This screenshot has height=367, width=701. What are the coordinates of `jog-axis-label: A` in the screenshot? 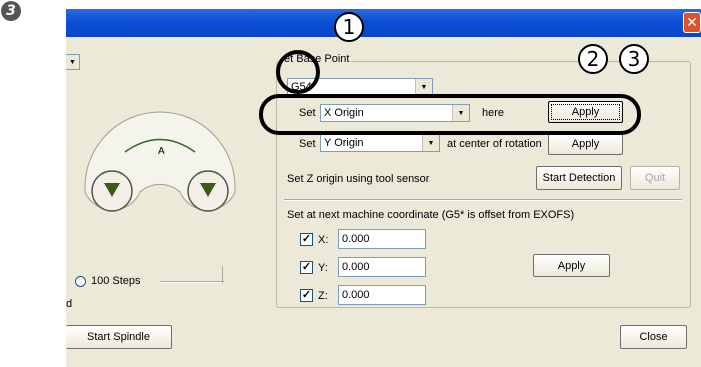 It's located at (161, 151).